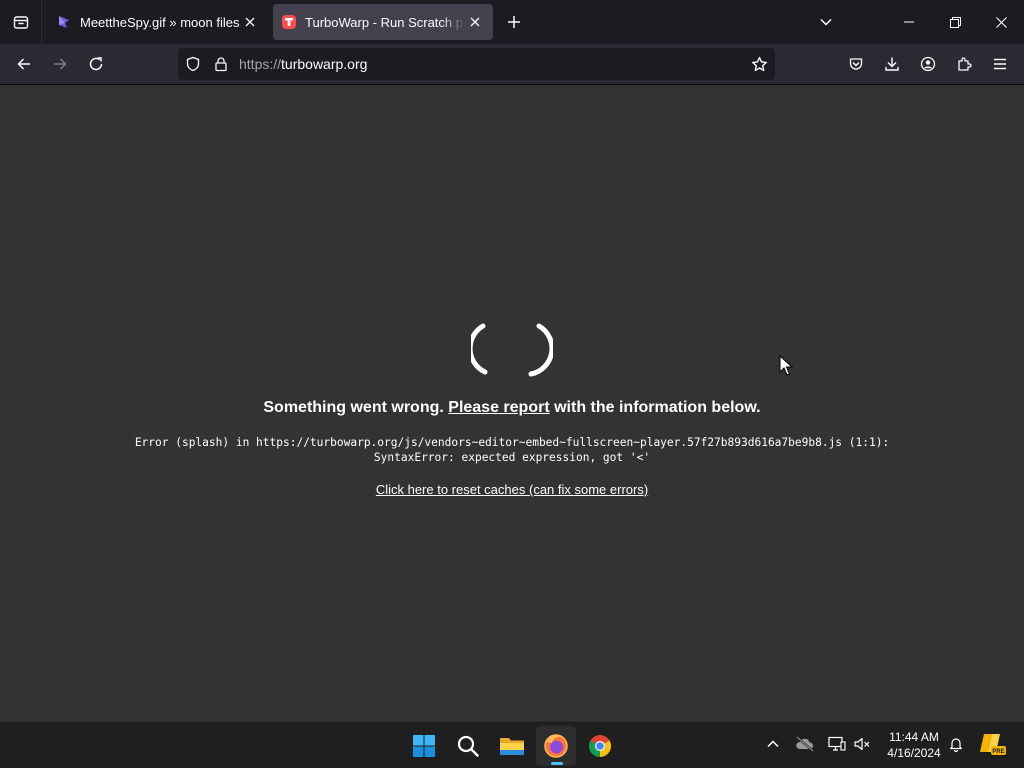 The image size is (1024, 768). Describe the element at coordinates (914, 745) in the screenshot. I see `taskbar-clock: 11:44 AM 4/16/2024` at that location.